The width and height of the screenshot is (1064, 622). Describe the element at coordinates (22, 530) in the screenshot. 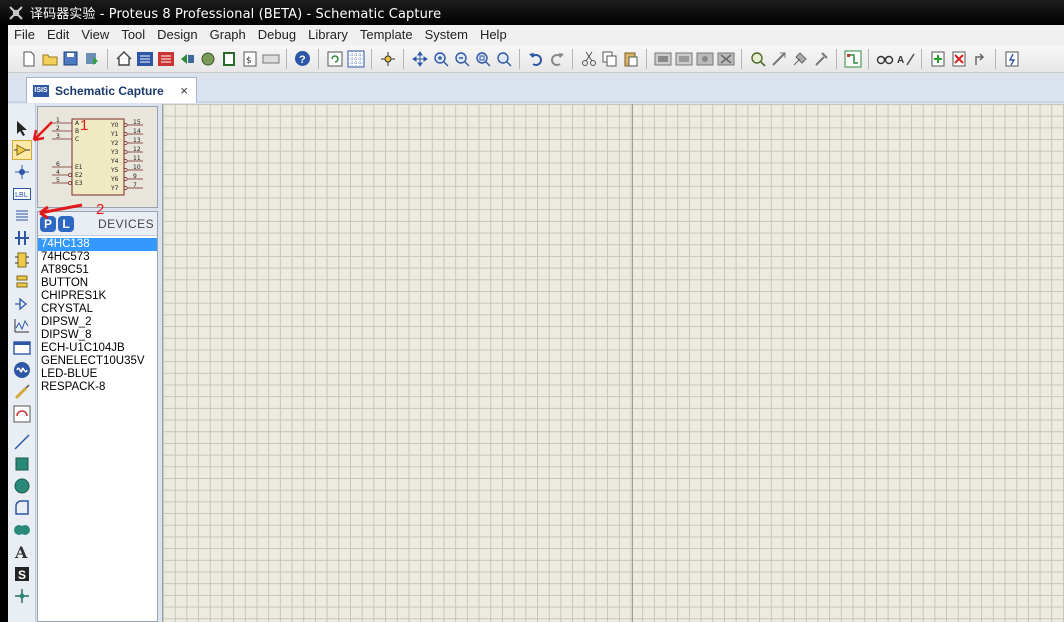

I see `closed-path-2d-icon` at that location.